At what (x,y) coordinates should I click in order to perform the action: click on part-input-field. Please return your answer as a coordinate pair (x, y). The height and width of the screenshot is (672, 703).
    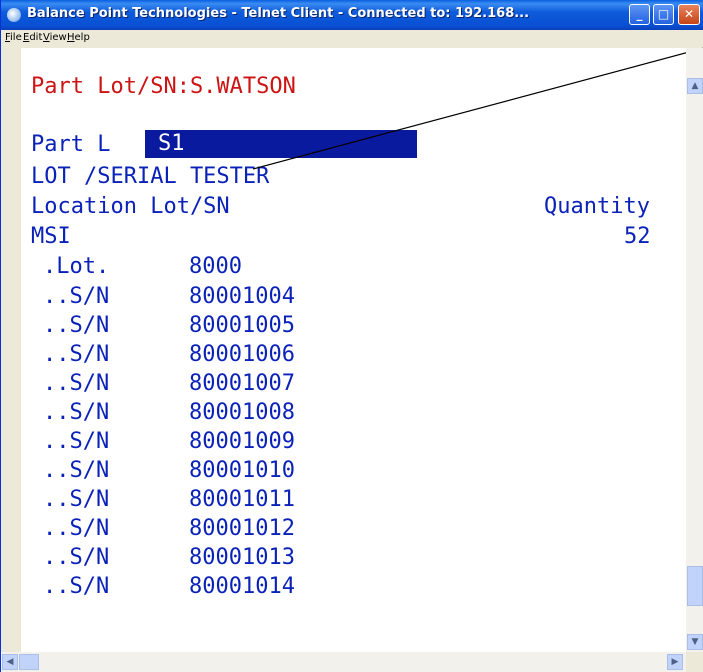
    Looking at the image, I should click on (281, 144).